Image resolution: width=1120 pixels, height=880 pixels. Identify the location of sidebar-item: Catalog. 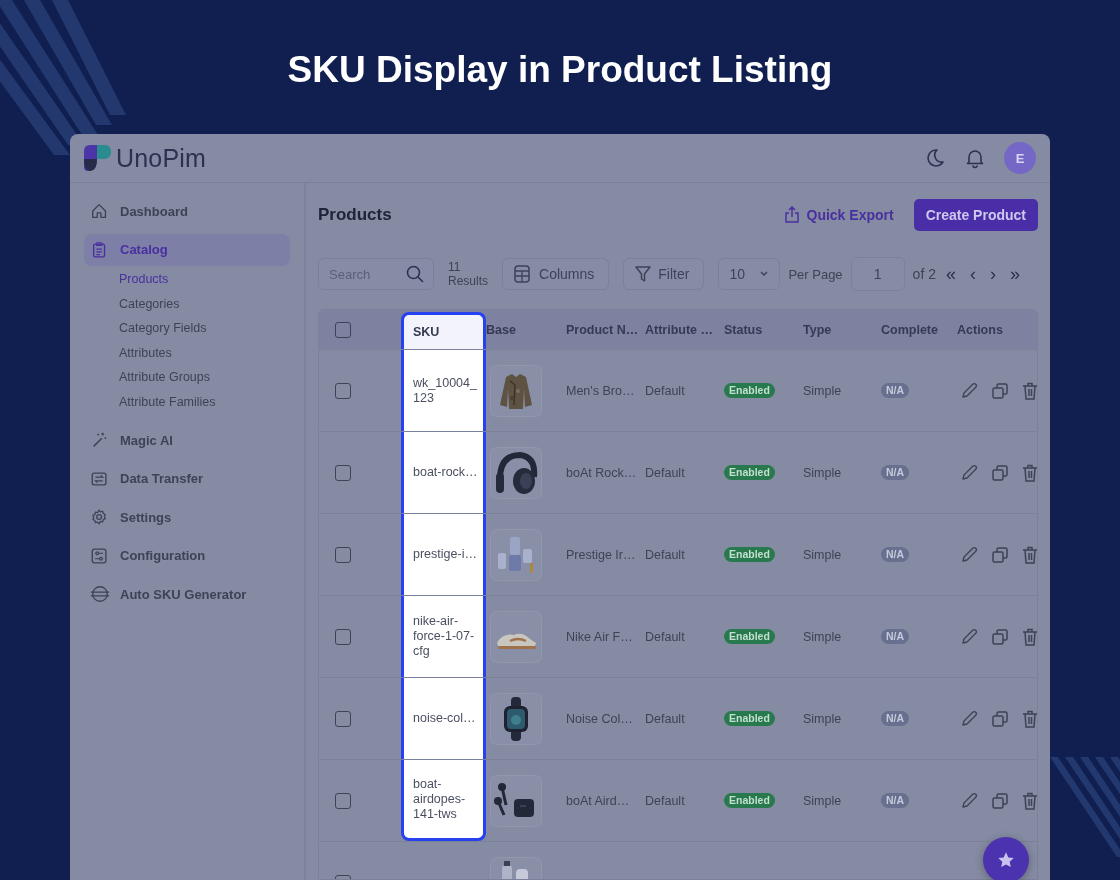
(187, 249).